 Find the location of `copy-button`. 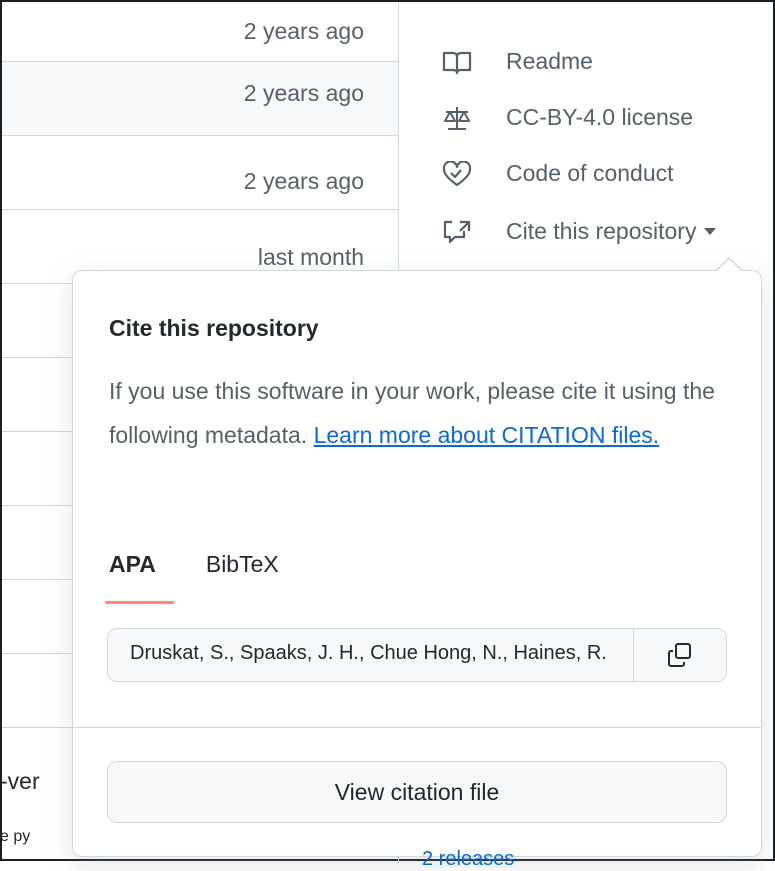

copy-button is located at coordinates (679, 655).